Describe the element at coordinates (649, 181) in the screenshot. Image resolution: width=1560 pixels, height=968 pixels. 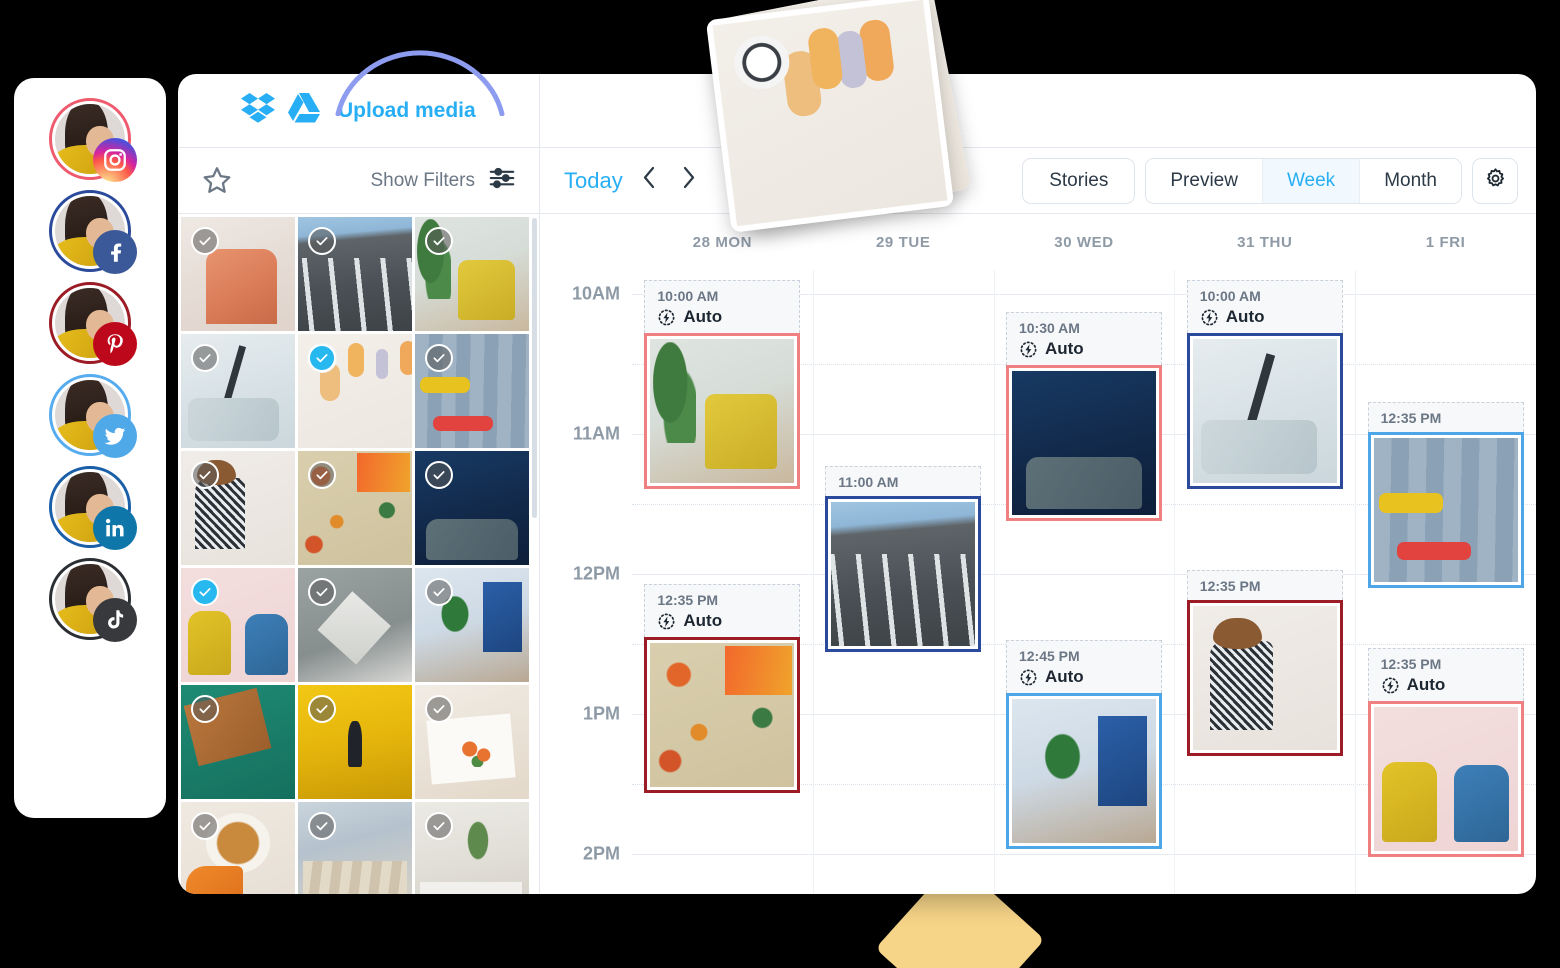
I see `chevron-left-icon` at that location.